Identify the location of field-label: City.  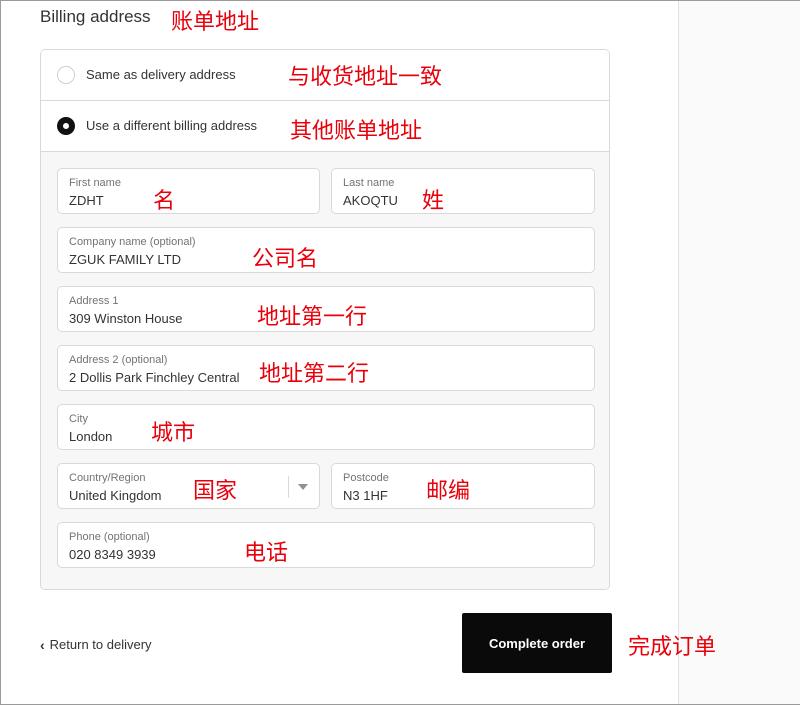
(78, 419).